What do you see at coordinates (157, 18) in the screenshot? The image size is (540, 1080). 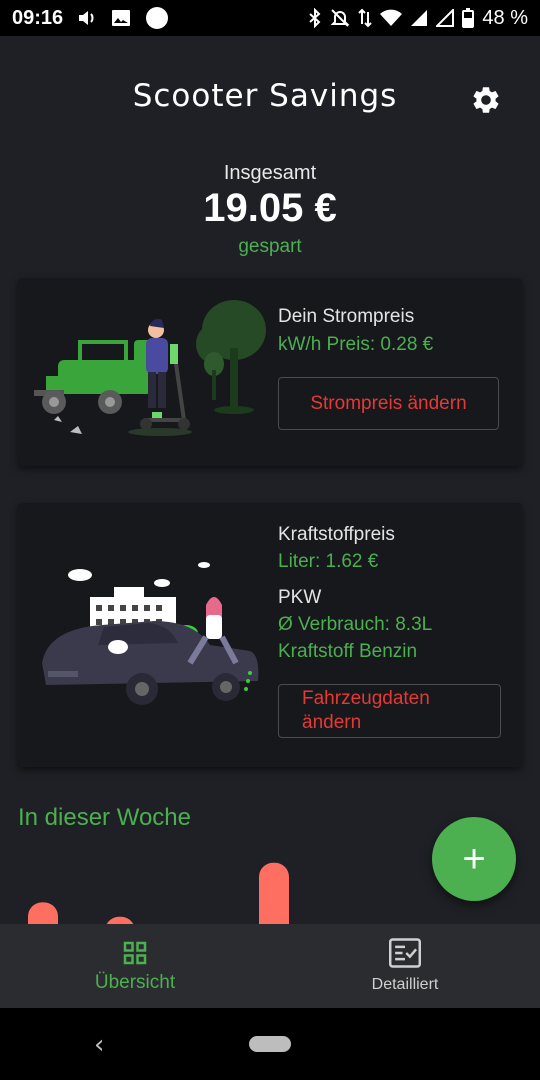 I see `circle-icon` at bounding box center [157, 18].